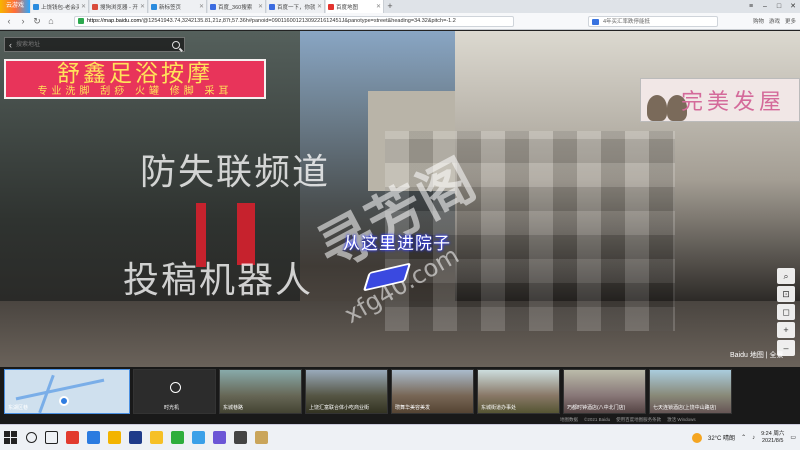 The height and width of the screenshot is (450, 800). I want to click on thumb-caption: 瓒舞华美容美发, so click(413, 408).